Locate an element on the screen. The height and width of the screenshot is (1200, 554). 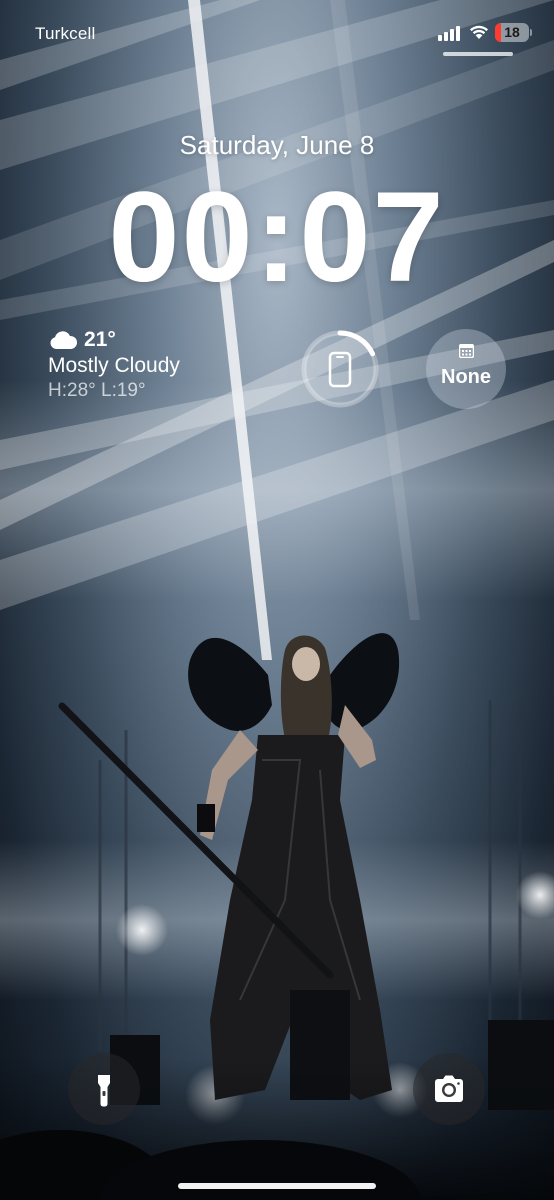
weather-widget: 21° Mostly Cloudy H:28° L:19° is located at coordinates (148, 364).